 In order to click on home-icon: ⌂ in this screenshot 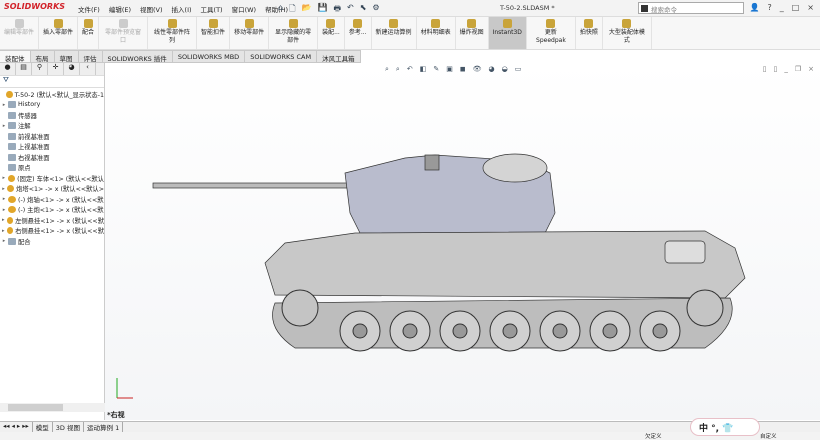, I will do `click(280, 10)`.